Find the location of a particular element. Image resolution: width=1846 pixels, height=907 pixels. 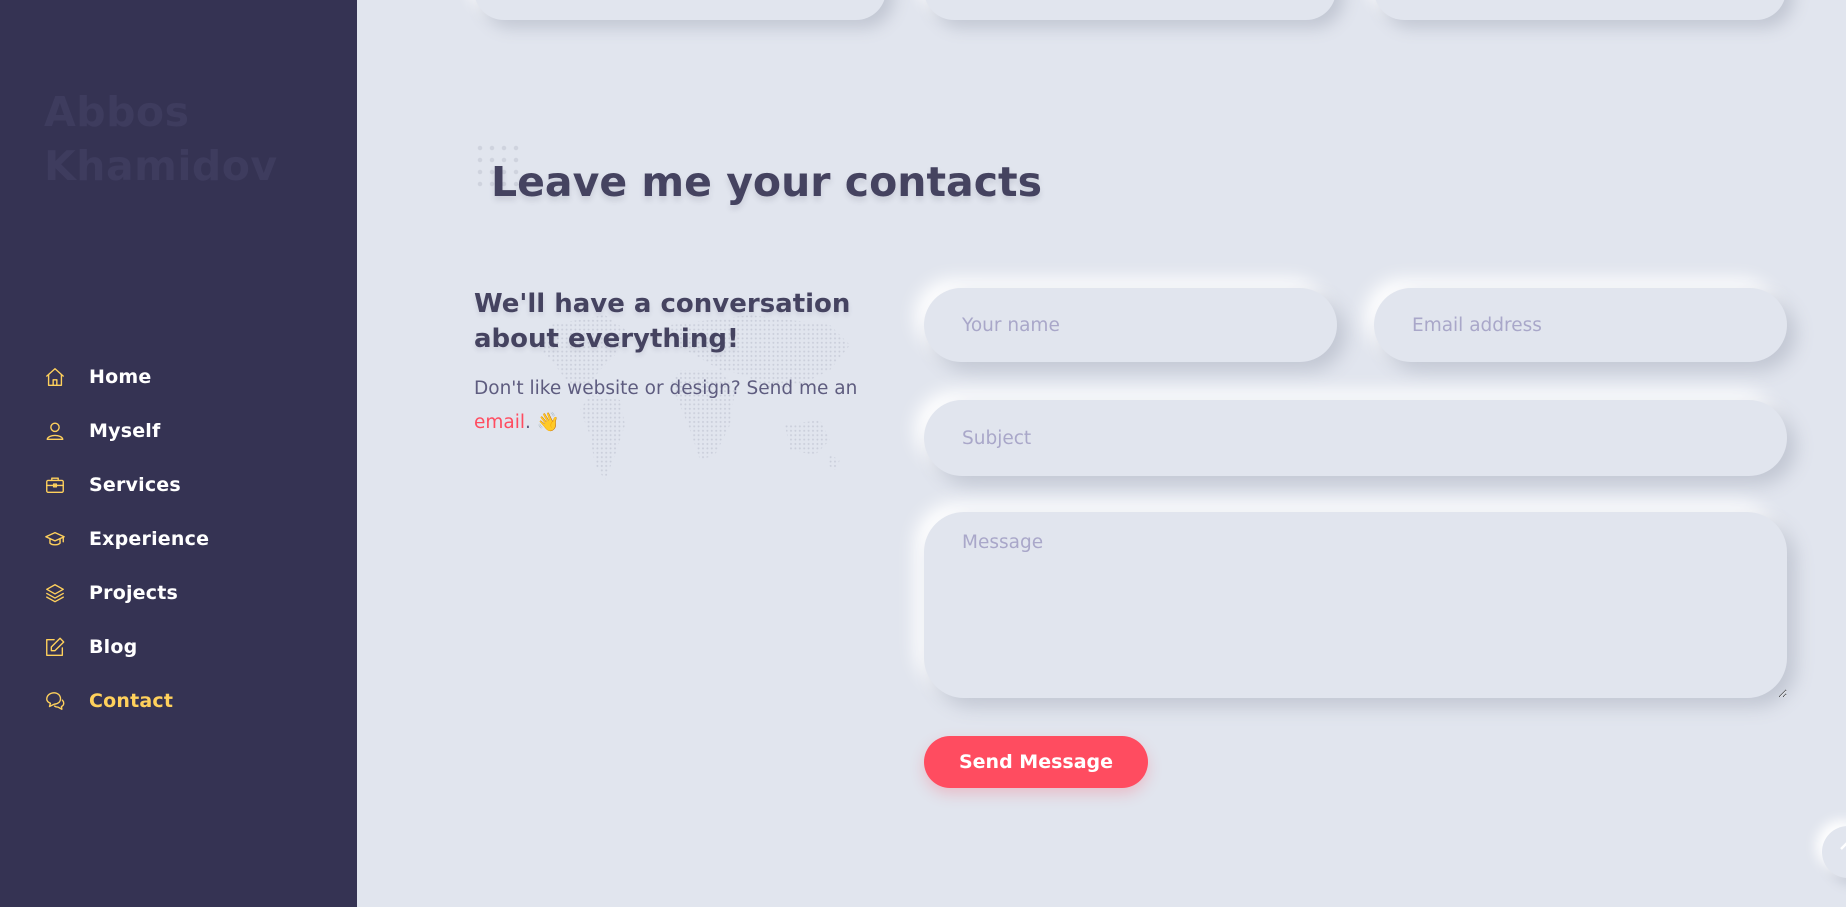

nav-item-blog: Blog is located at coordinates (126, 647).